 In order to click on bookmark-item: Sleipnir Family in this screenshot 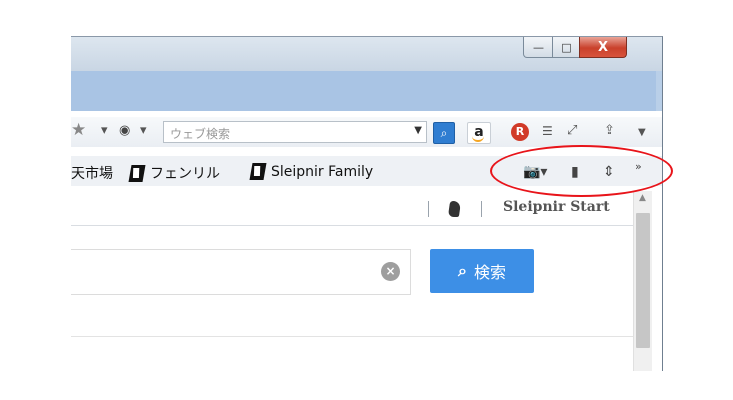, I will do `click(311, 171)`.